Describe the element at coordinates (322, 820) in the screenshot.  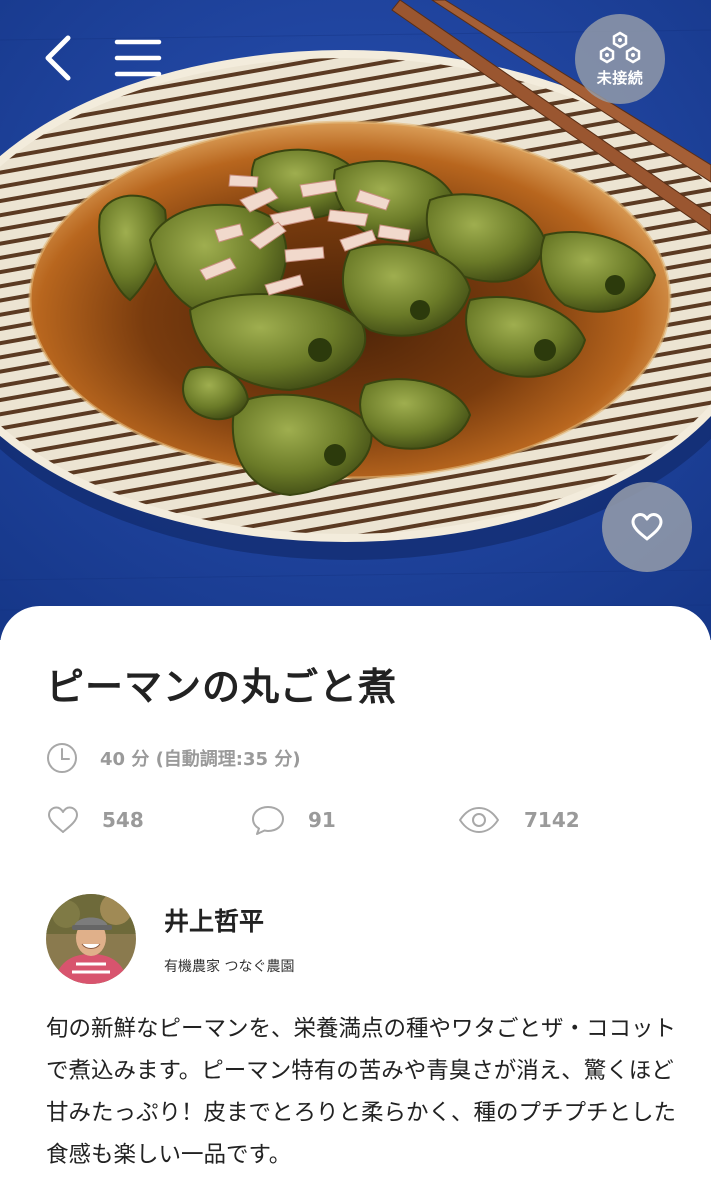
I see `comments-count: 91` at that location.